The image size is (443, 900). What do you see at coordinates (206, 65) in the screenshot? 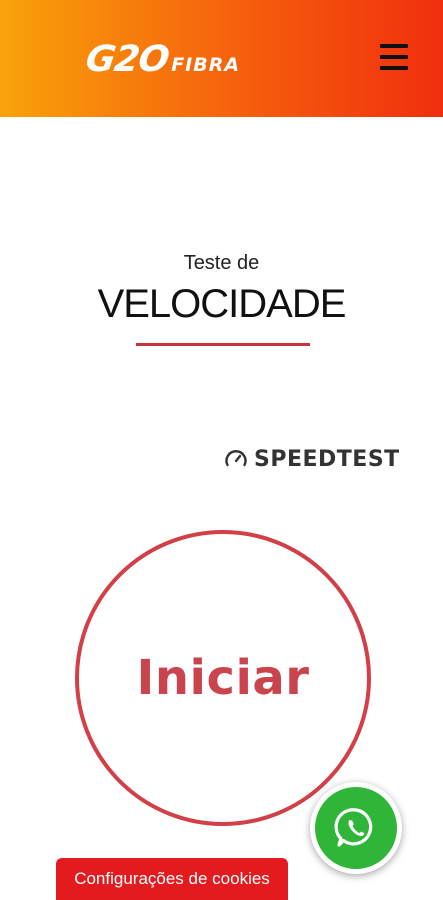
I see `logo-sub-text: FIBRA` at bounding box center [206, 65].